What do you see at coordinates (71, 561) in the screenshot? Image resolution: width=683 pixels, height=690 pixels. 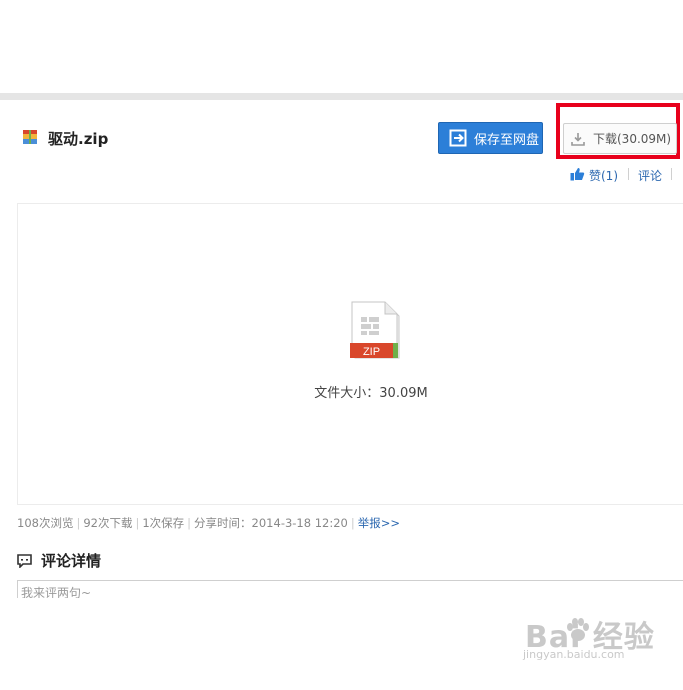 I see `comments-title-text: 评论详情` at bounding box center [71, 561].